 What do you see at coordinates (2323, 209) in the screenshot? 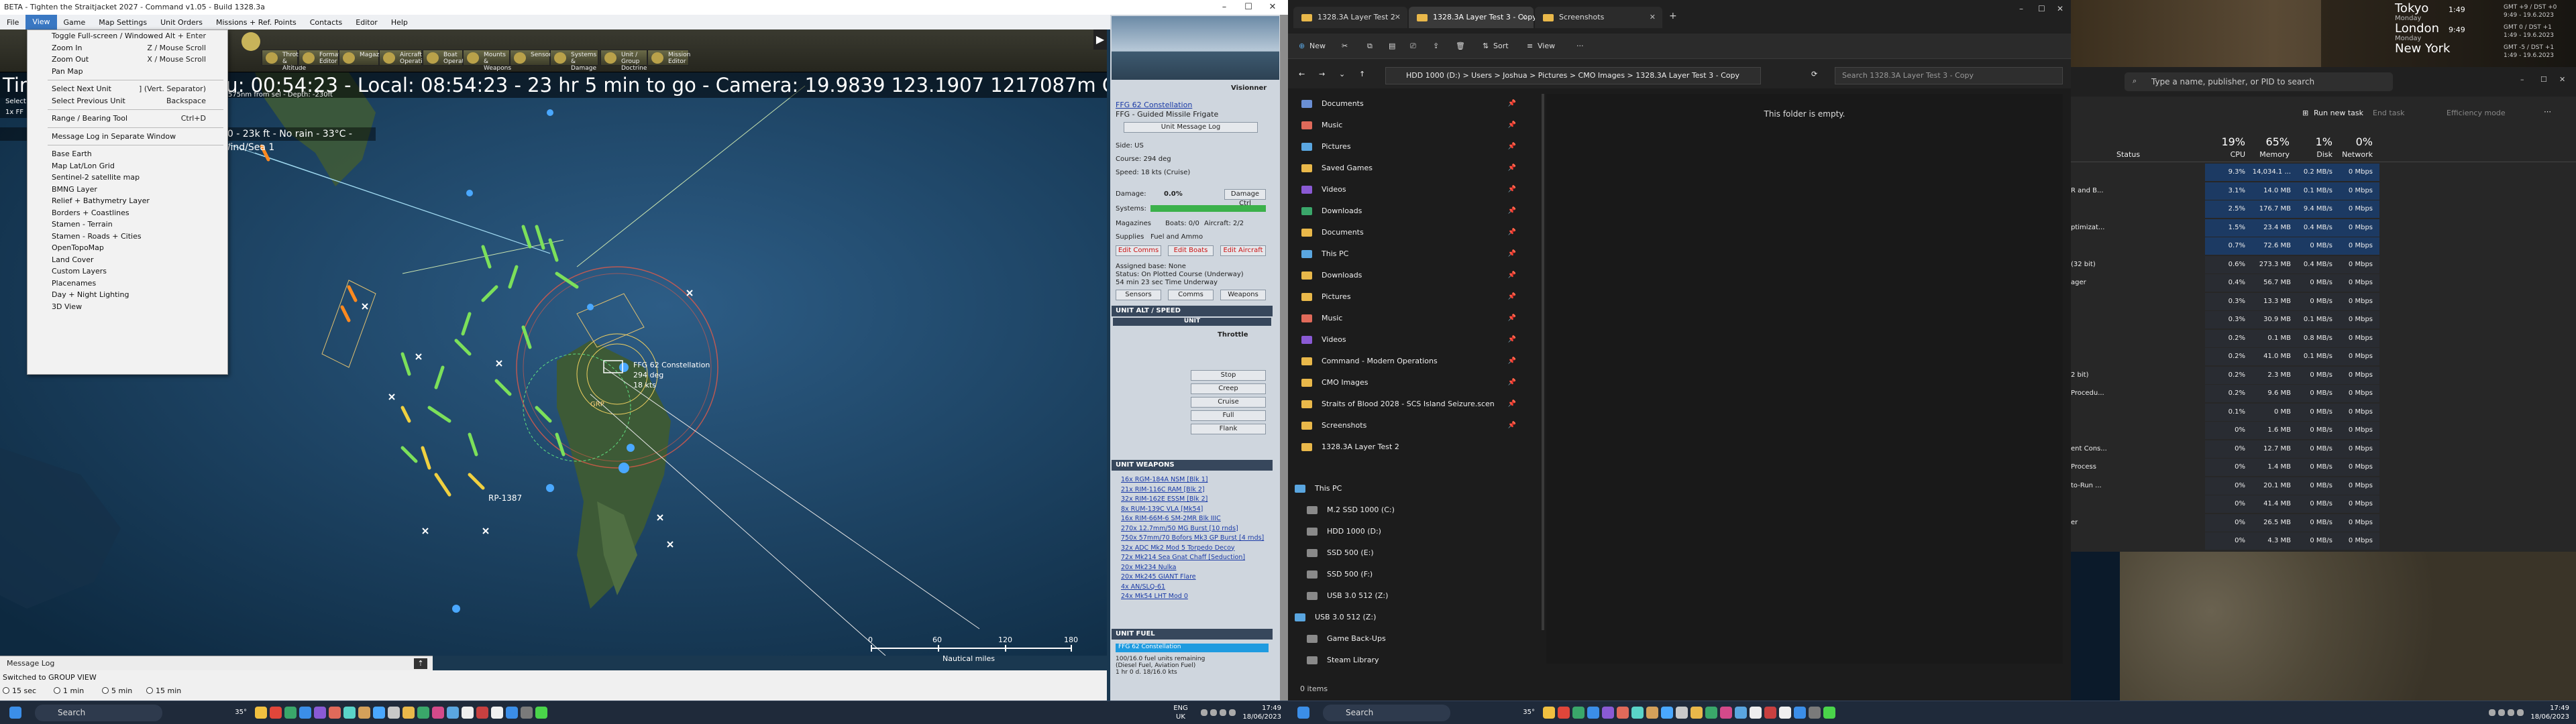
I see `process-row: 2.5% 176.7 MB 9.4 MB/s 0 Mbps` at bounding box center [2323, 209].